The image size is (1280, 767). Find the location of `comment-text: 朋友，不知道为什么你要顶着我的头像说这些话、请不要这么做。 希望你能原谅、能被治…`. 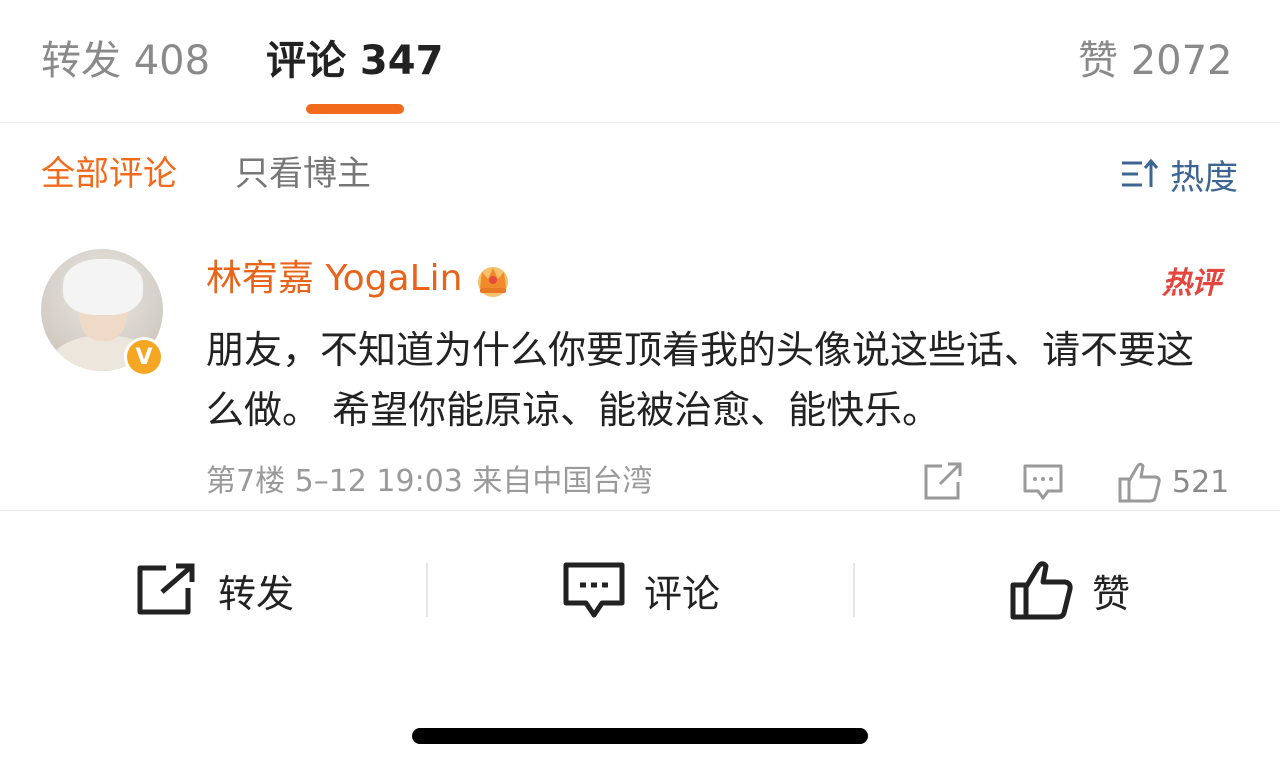

comment-text: 朋友，不知道为什么你要顶着我的头像说这些话、请不要这么做。 希望你能原谅、能被治… is located at coordinates (700, 380).